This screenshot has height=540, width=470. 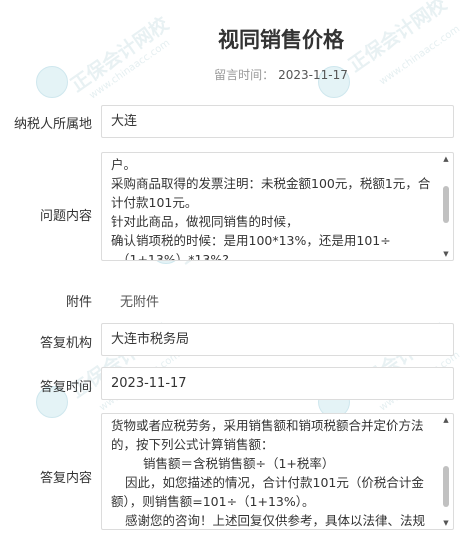 What do you see at coordinates (173, 256) in the screenshot?
I see `question-line: （1+13%）*13%?` at bounding box center [173, 256].